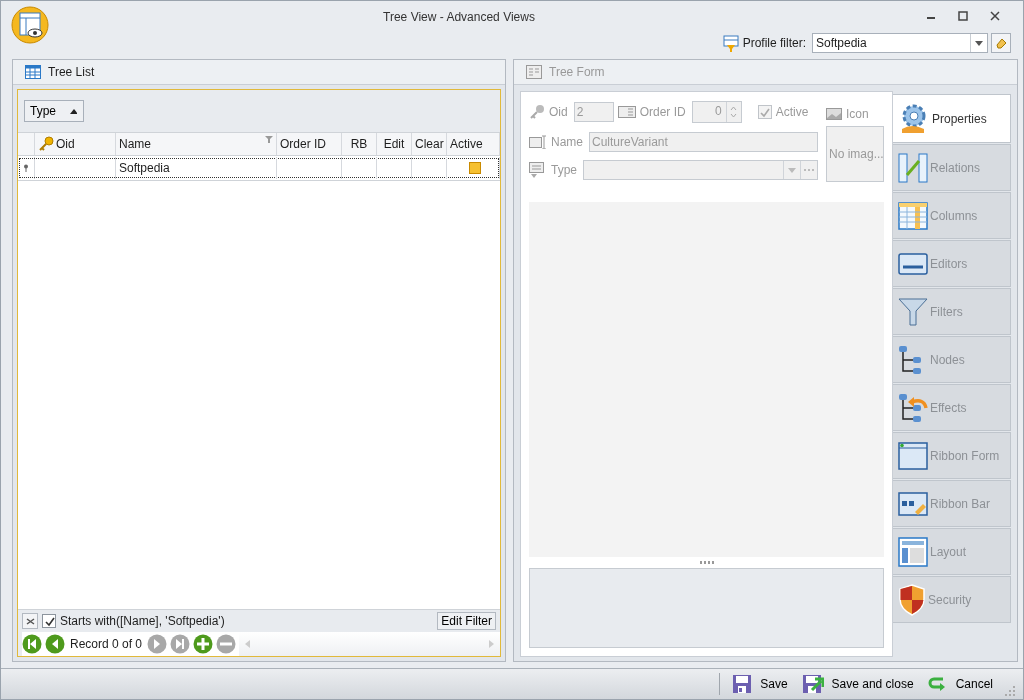 The width and height of the screenshot is (1024, 700). I want to click on column-header: Order ID, so click(309, 144).